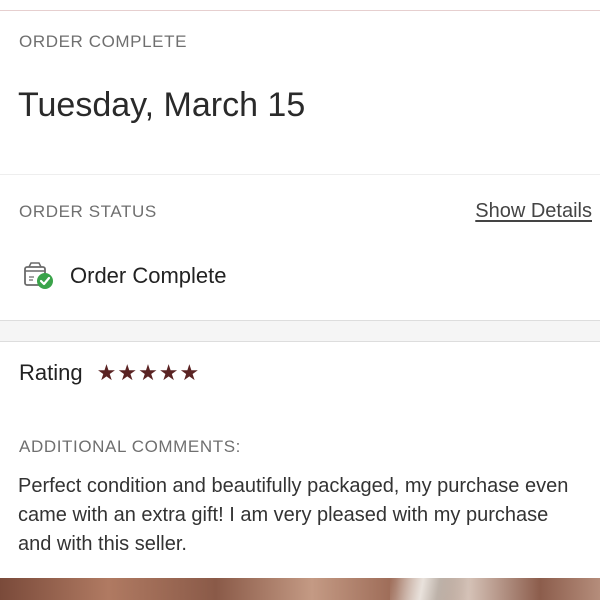  I want to click on order-status-row: Order Complete, so click(124, 276).